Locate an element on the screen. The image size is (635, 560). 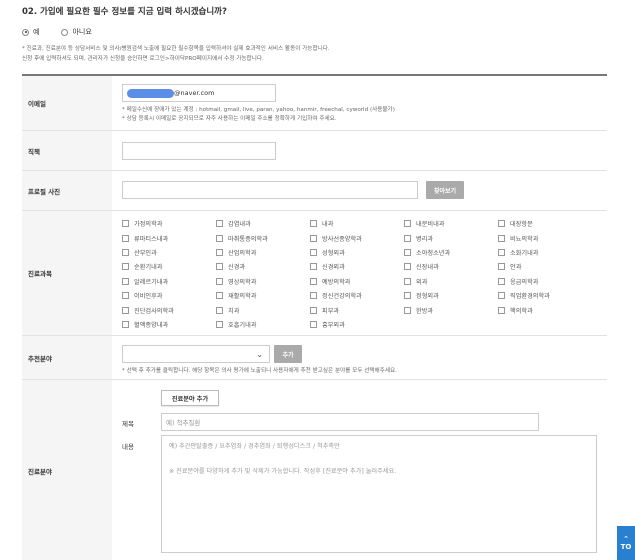
department-checkbox-item: 내과 is located at coordinates (357, 224).